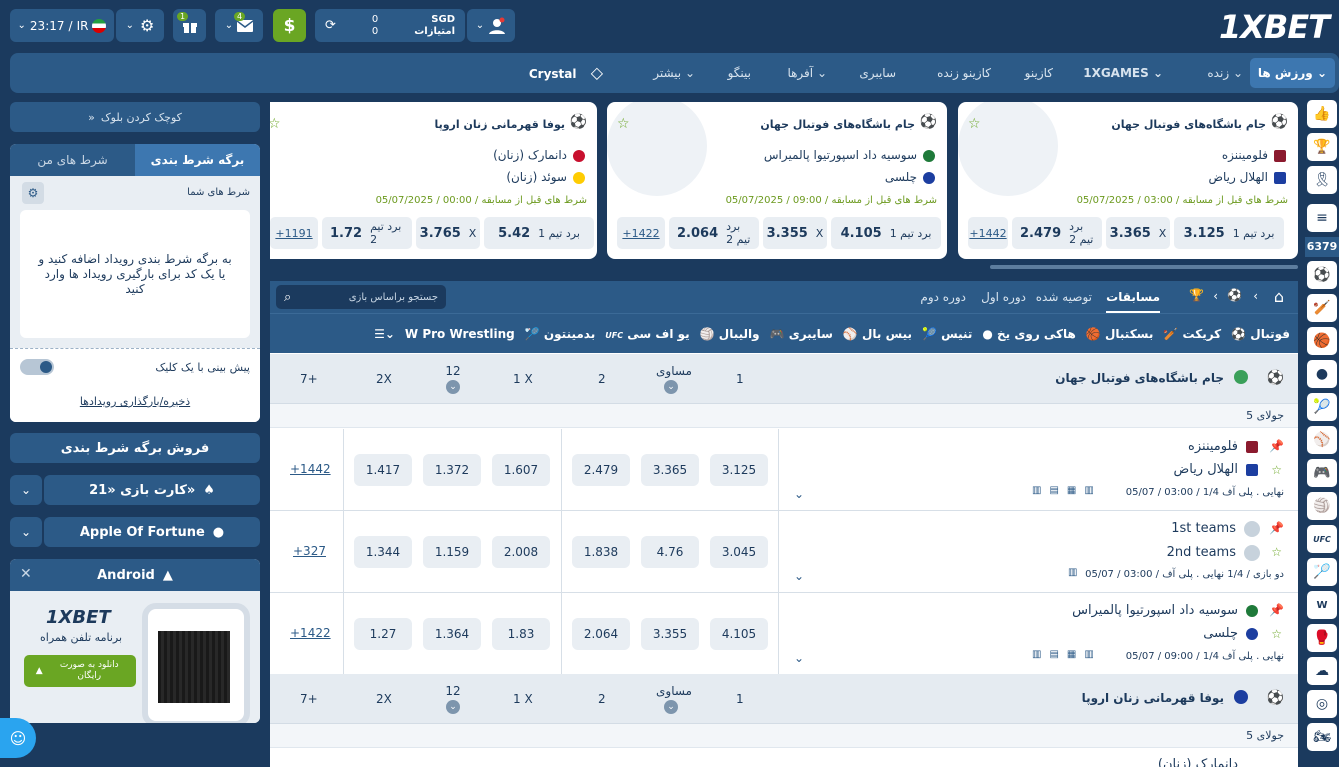 This screenshot has width=1339, height=767. Describe the element at coordinates (1057, 233) in the screenshot. I see `odd-w2: 2.479 برد تیم 2` at that location.